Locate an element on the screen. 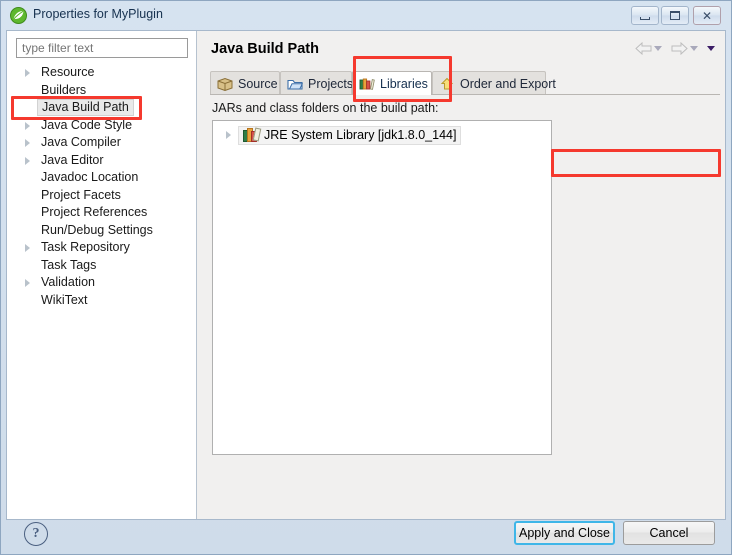  sidebar-item-java-code-style: Java Code Style is located at coordinates (102, 126).